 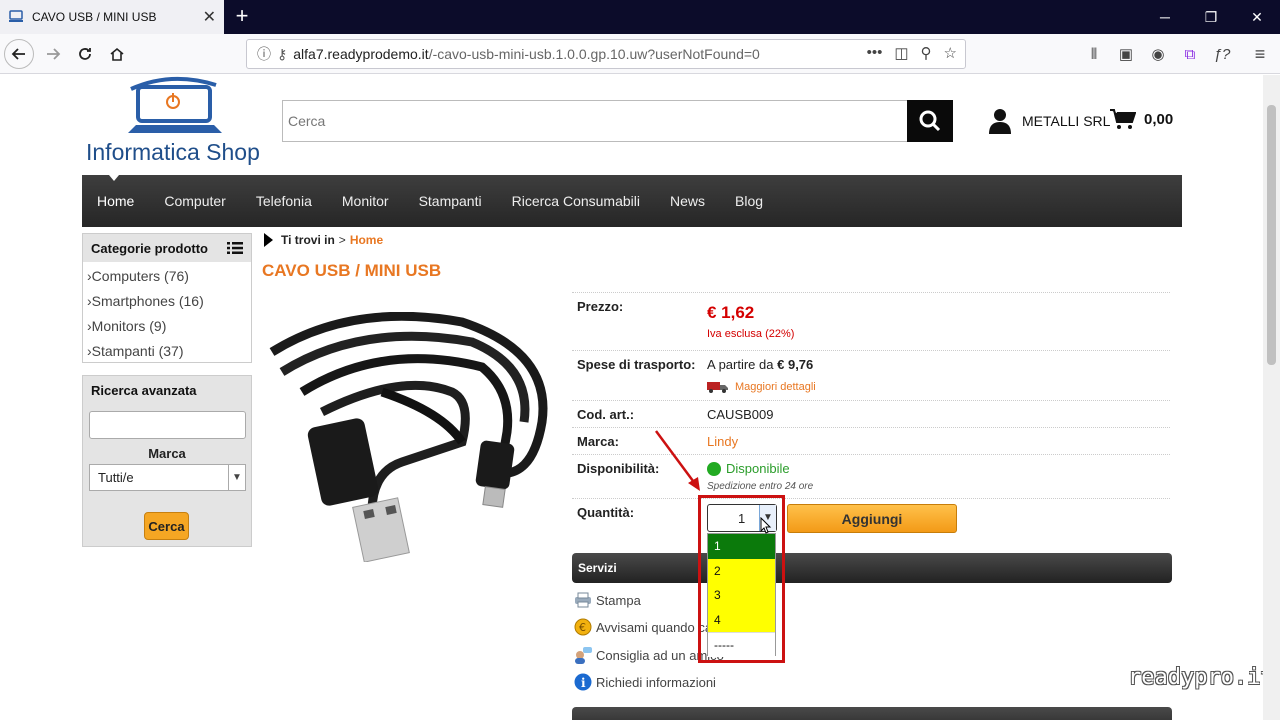 What do you see at coordinates (640, 17) in the screenshot?
I see `browser-tab-bar: CAVO USB / MINI USB ✕ + ─ ❐ ✕` at bounding box center [640, 17].